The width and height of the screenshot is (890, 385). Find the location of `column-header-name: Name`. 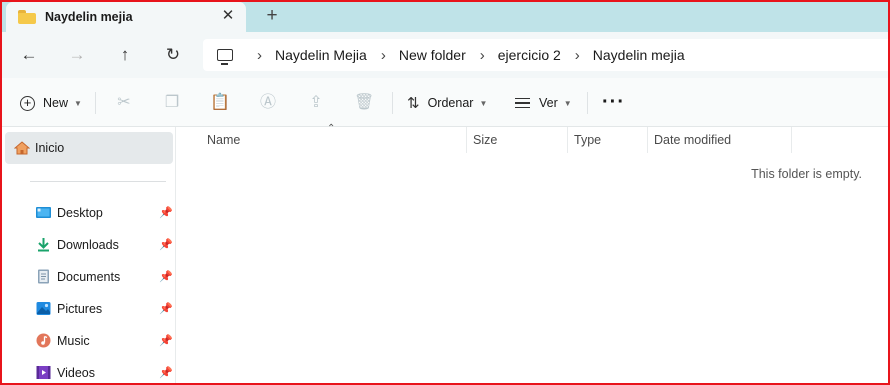

column-header-name: Name is located at coordinates (333, 140).